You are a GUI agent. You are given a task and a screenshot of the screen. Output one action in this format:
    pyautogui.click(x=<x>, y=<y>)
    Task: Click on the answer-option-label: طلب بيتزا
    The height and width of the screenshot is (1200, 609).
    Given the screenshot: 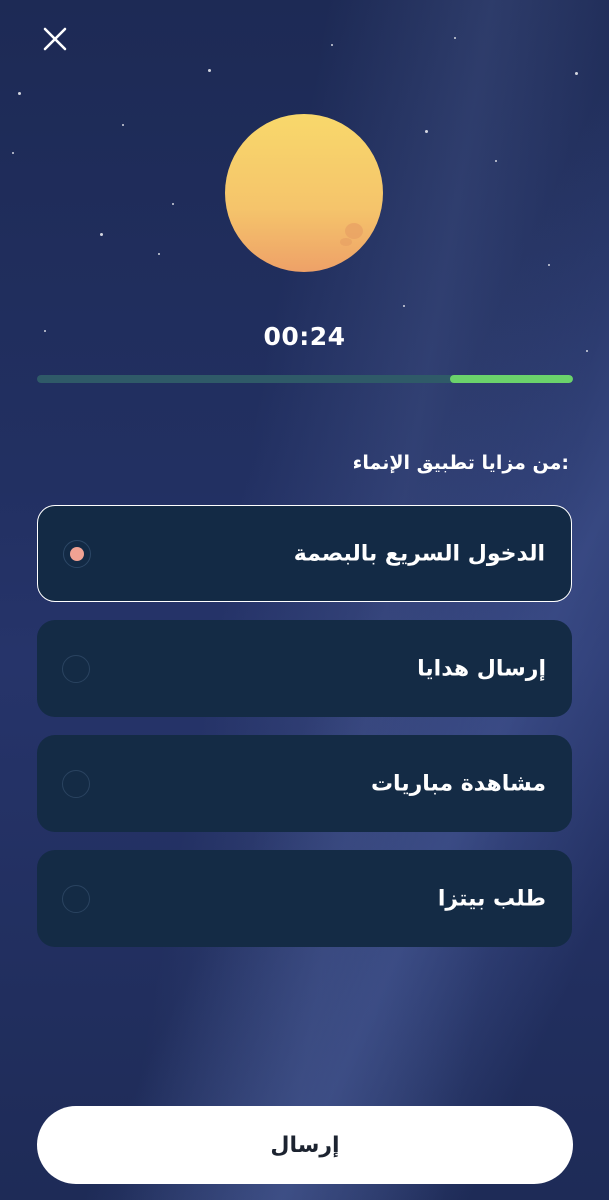 What is the action you would take?
    pyautogui.click(x=491, y=898)
    